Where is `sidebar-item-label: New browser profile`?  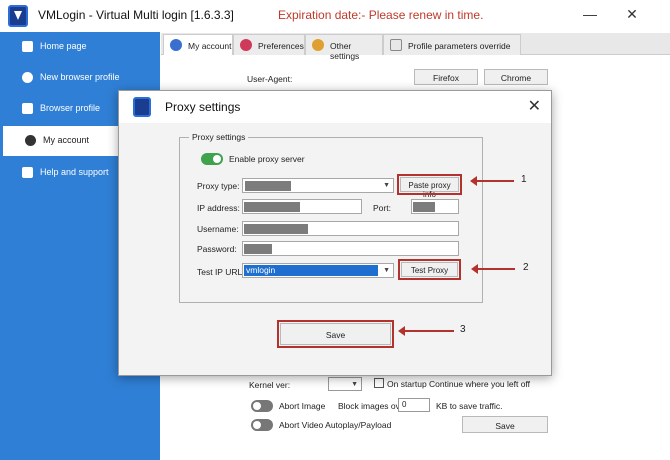
sidebar-item-label: New browser profile is located at coordinates (80, 77).